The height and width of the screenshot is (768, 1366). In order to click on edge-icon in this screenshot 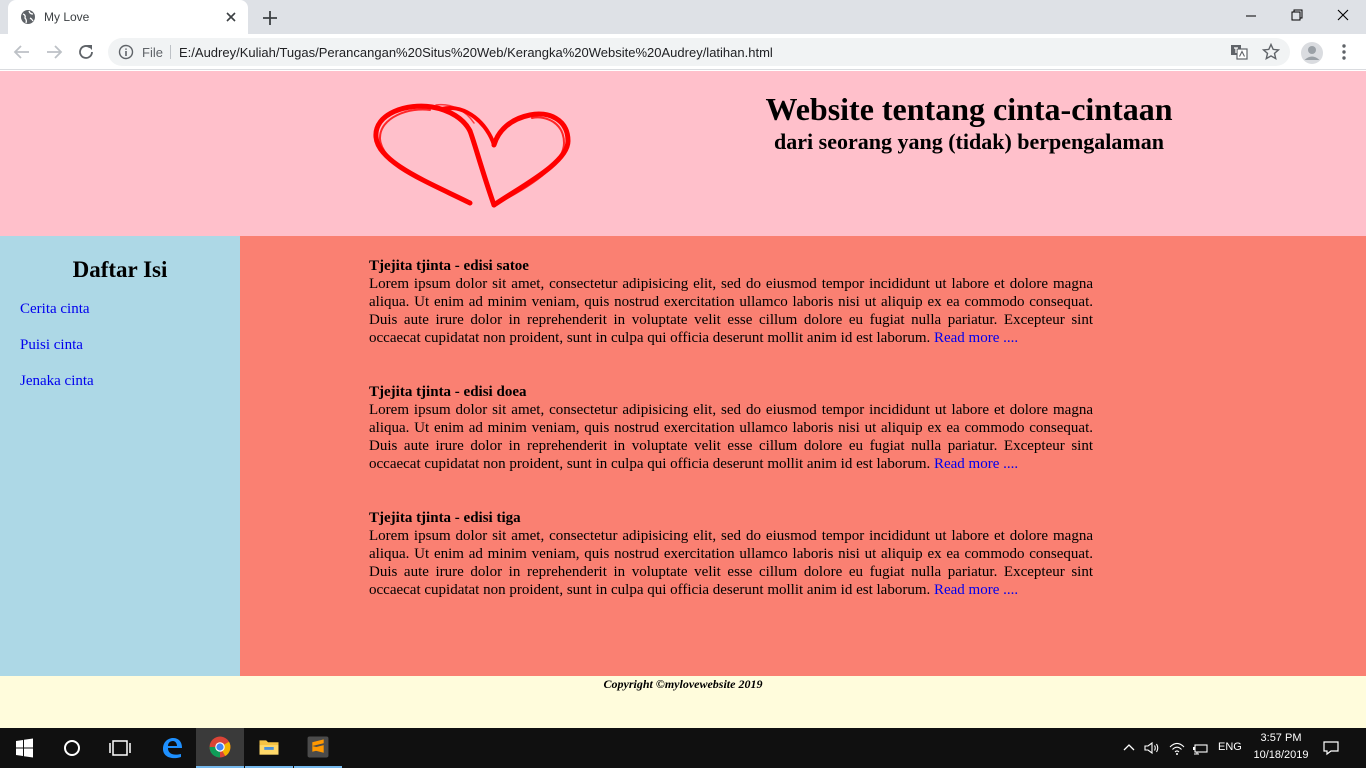, I will do `click(172, 748)`.